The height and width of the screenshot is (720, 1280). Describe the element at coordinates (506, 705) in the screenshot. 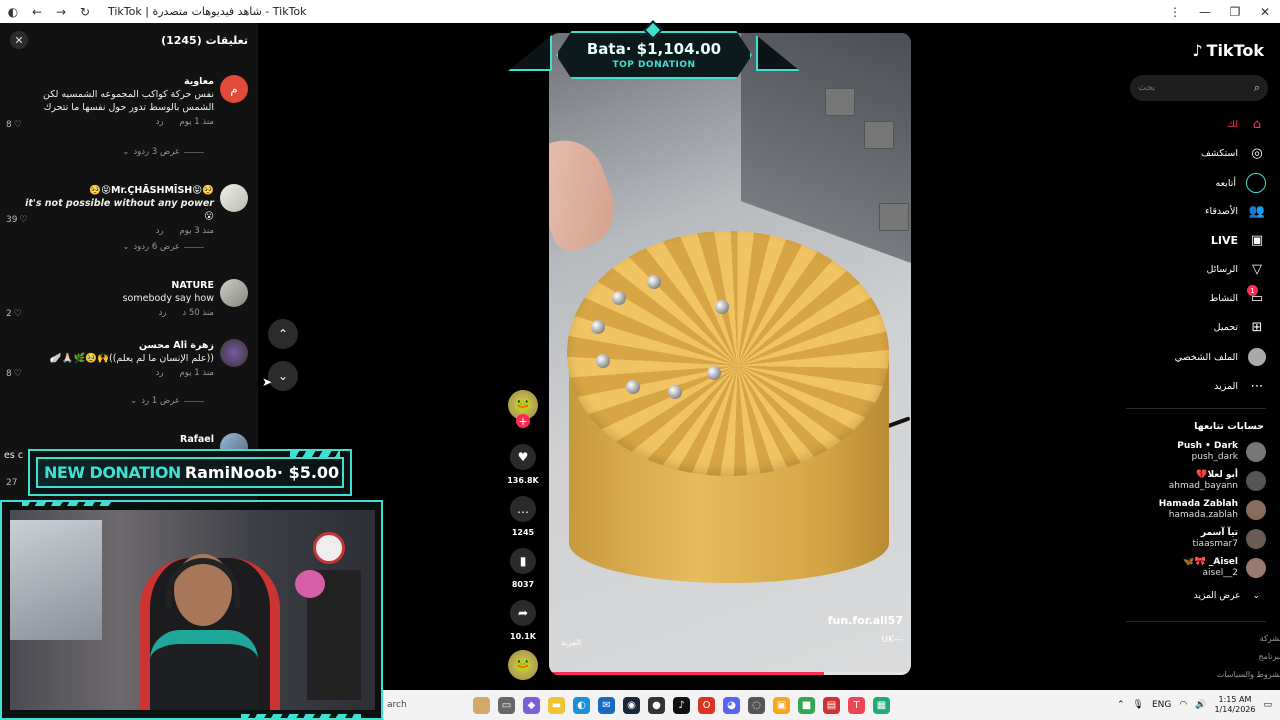

I see `task-view-icon: ▭` at that location.